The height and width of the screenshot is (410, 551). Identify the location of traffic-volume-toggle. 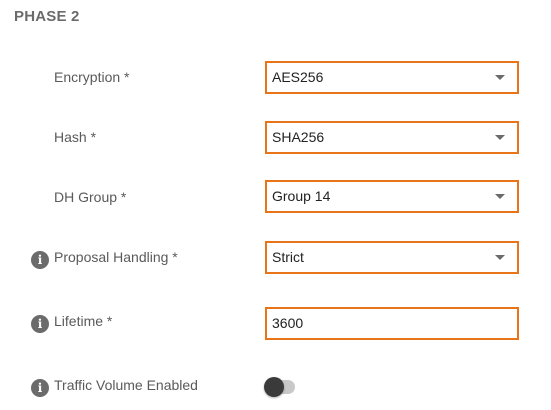
(279, 387).